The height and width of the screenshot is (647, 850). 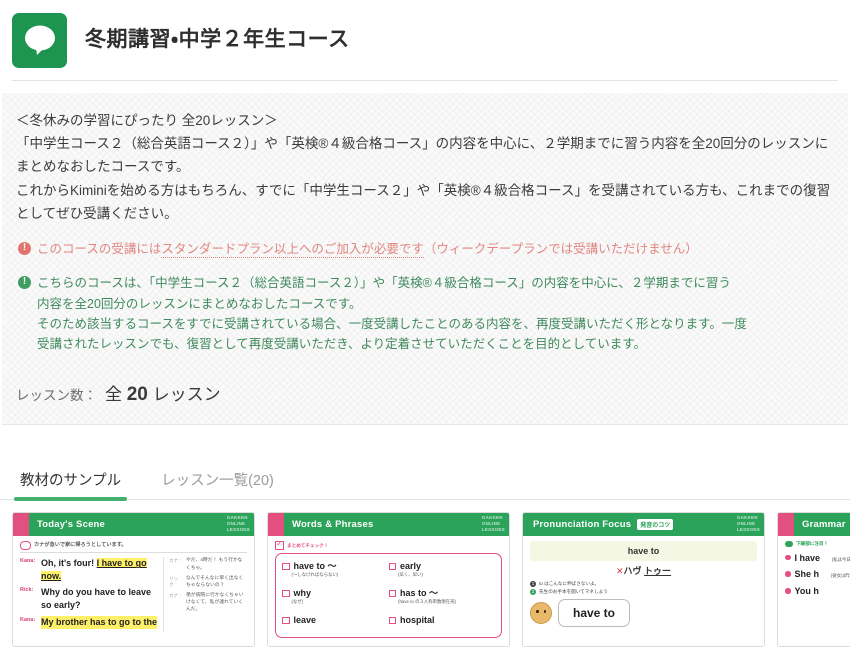 I want to click on check-all-row: まとめてチェック！, so click(x=388, y=545).